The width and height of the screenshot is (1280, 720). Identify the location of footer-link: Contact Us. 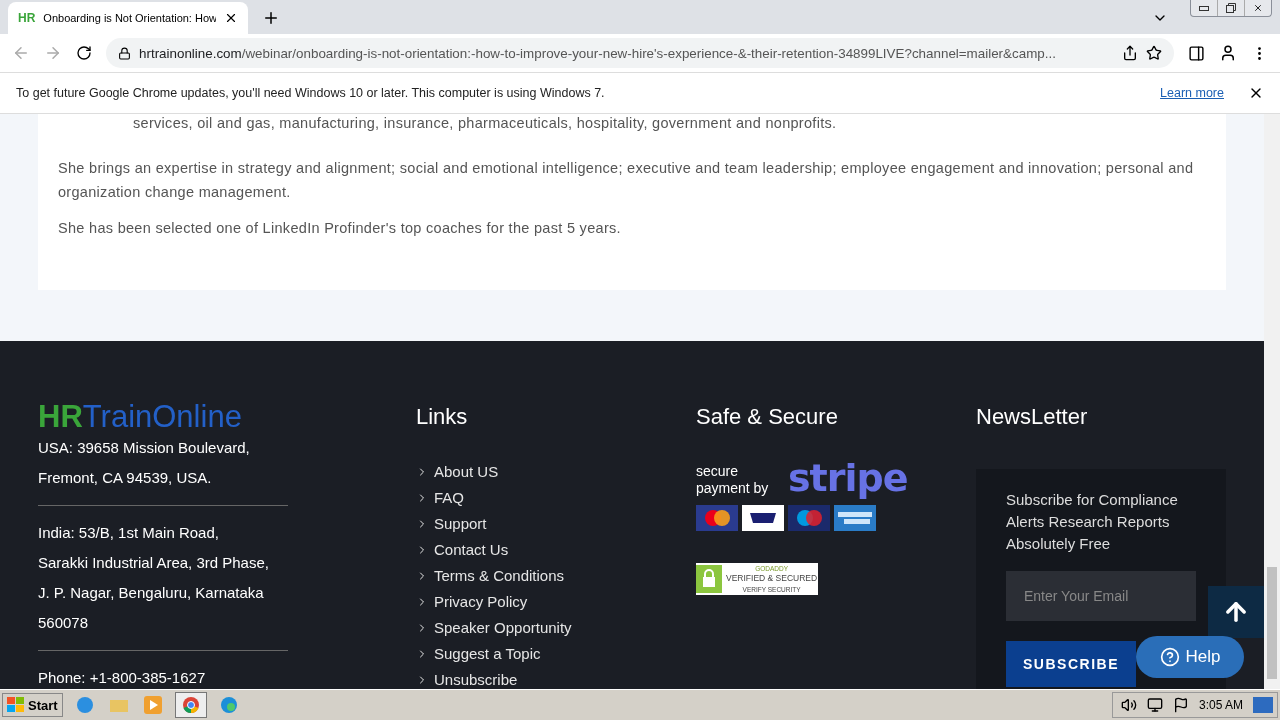
(556, 550).